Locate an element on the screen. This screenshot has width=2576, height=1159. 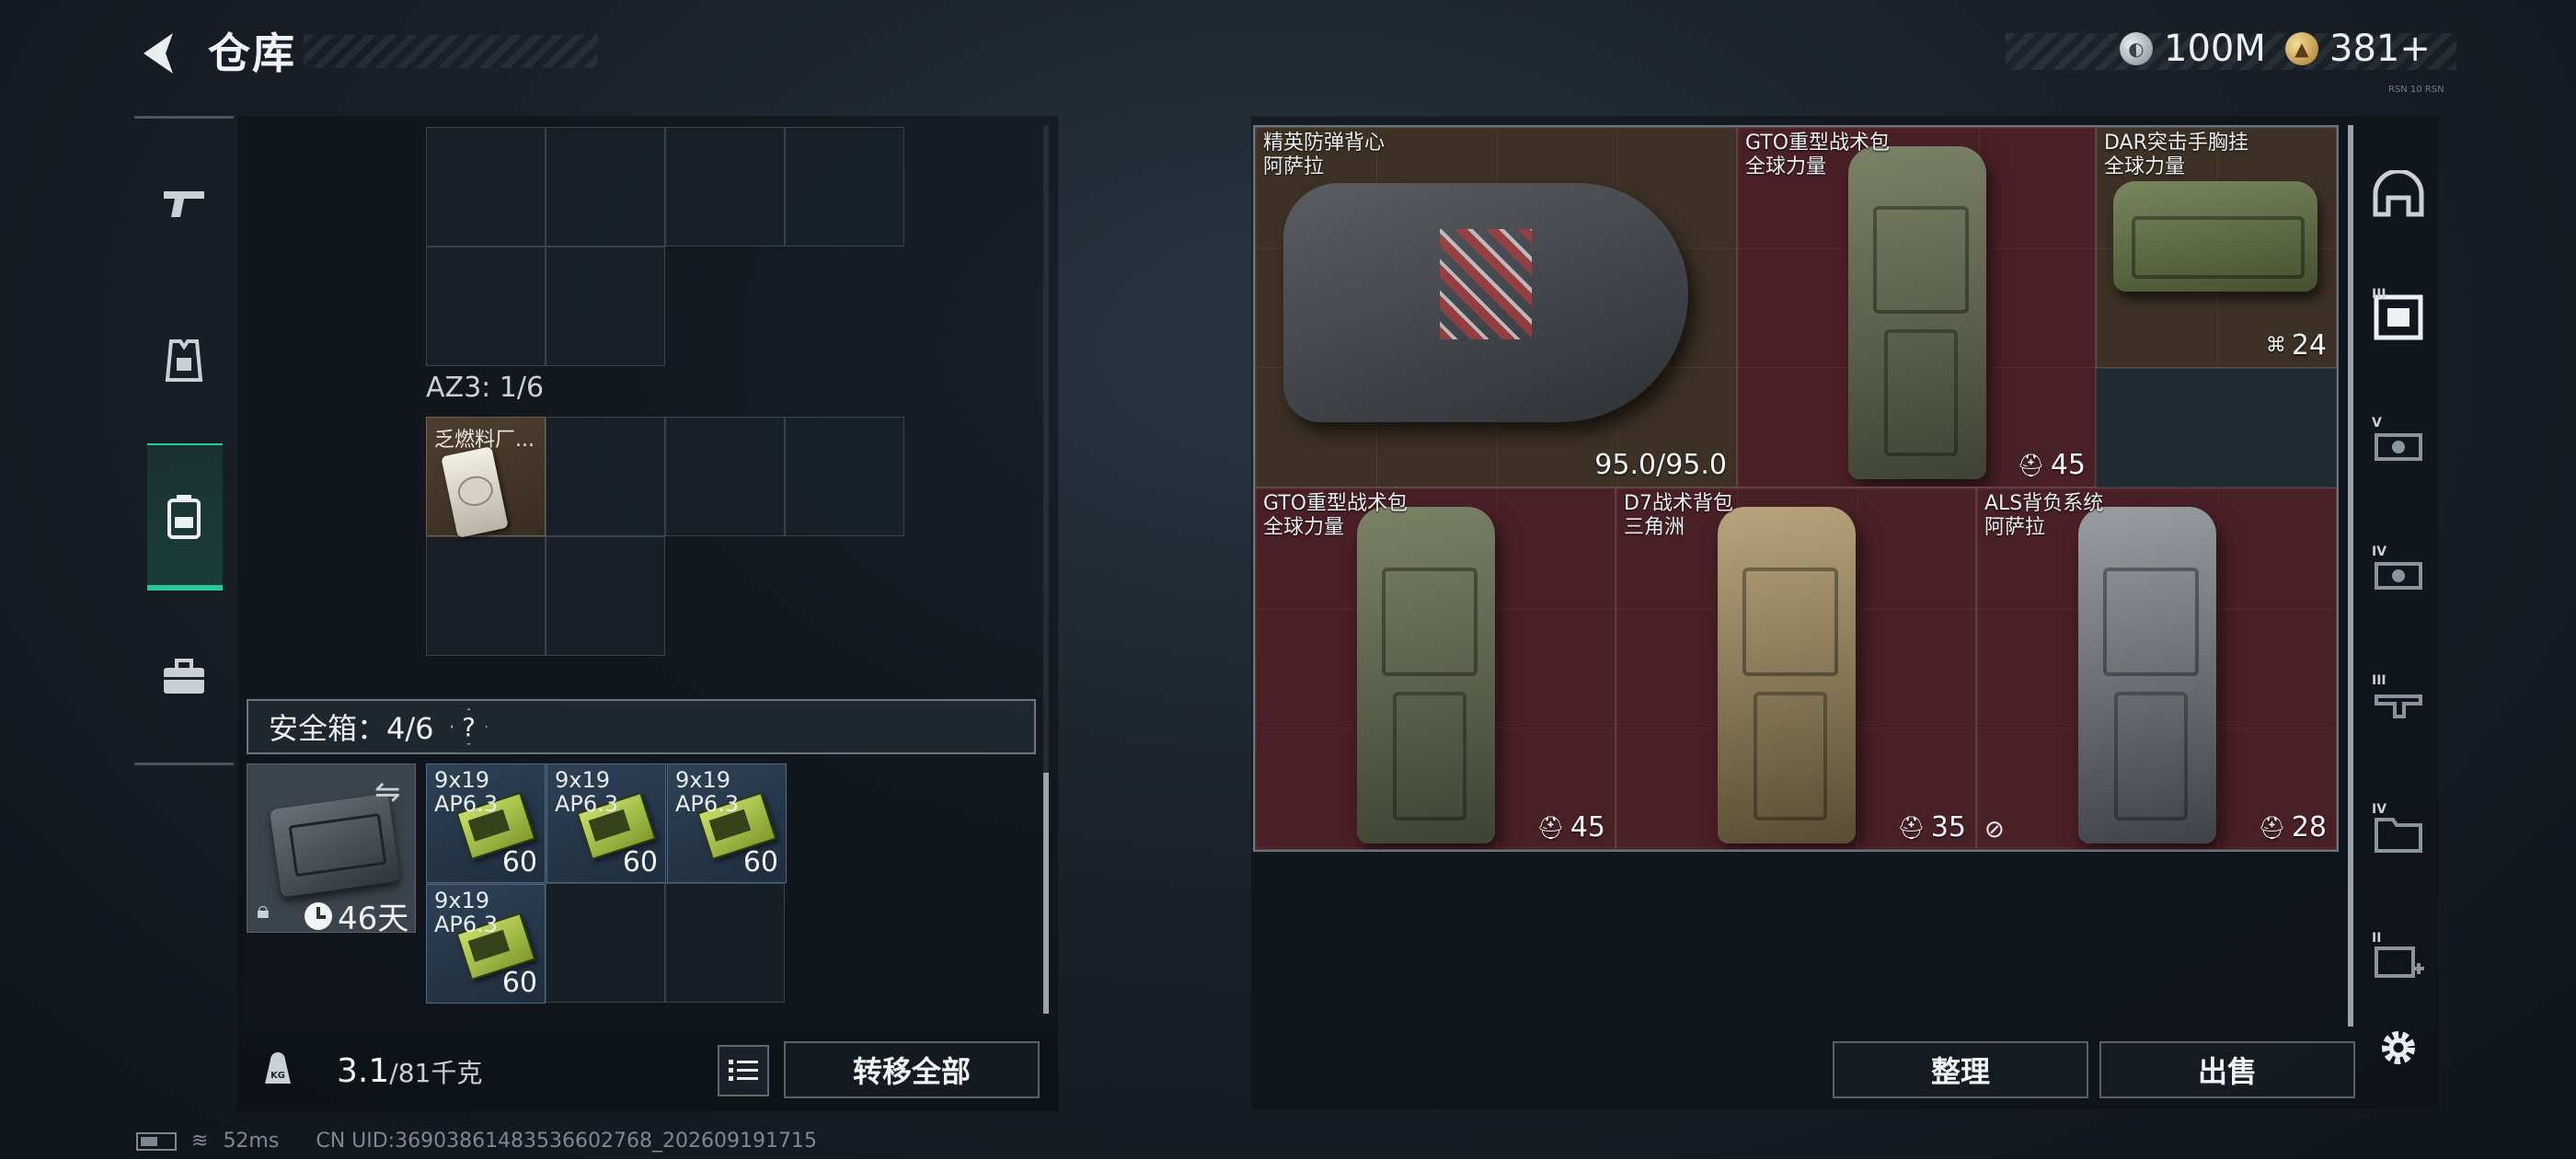
safe-case-timer: 46天 is located at coordinates (356, 915).